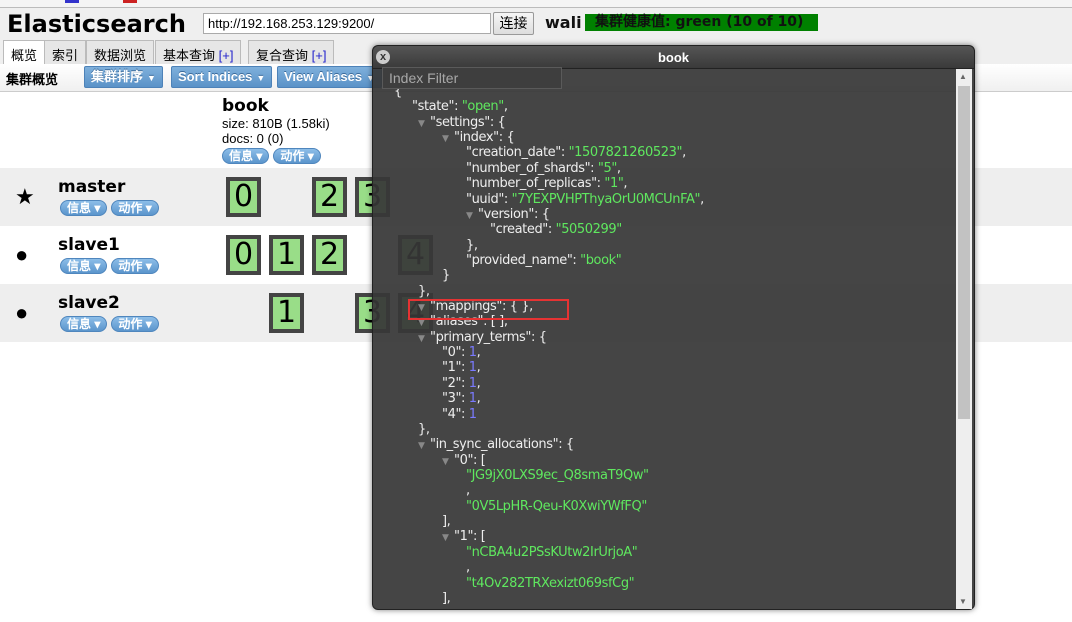  Describe the element at coordinates (284, 55) in the screenshot. I see `tab-label: 复合查询` at that location.